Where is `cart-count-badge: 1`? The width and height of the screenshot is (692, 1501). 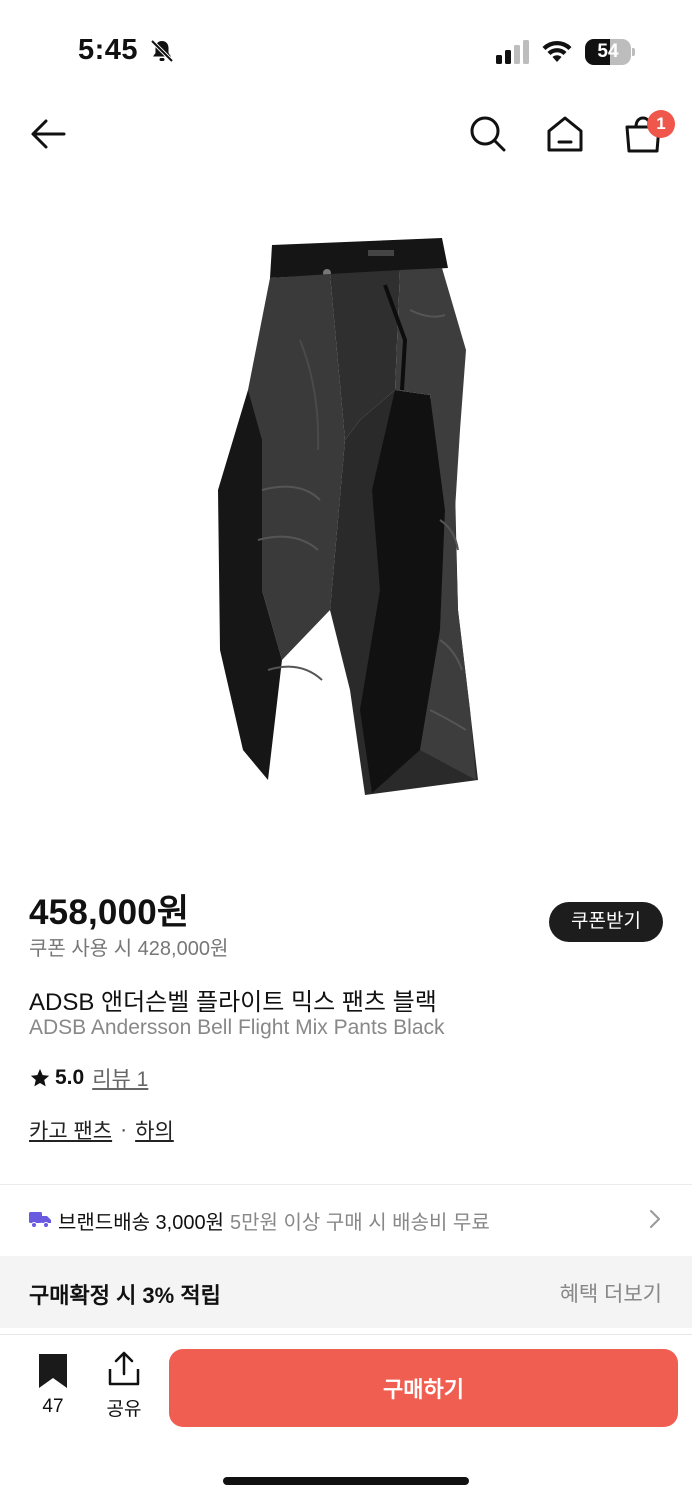
cart-count-badge: 1 is located at coordinates (661, 124).